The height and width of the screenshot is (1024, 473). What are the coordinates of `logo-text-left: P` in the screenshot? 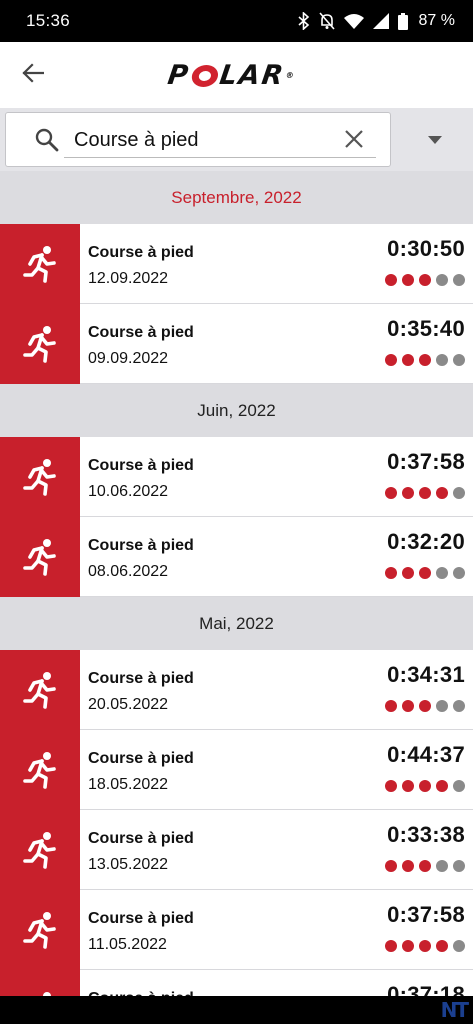 It's located at (178, 75).